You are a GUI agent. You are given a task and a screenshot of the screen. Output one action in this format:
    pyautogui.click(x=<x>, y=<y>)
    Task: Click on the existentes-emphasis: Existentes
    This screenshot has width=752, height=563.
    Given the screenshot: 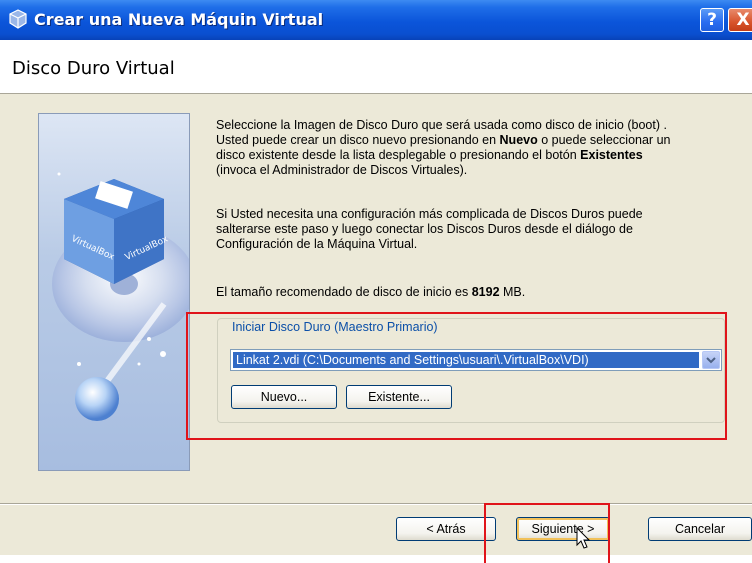 What is the action you would take?
    pyautogui.click(x=611, y=155)
    